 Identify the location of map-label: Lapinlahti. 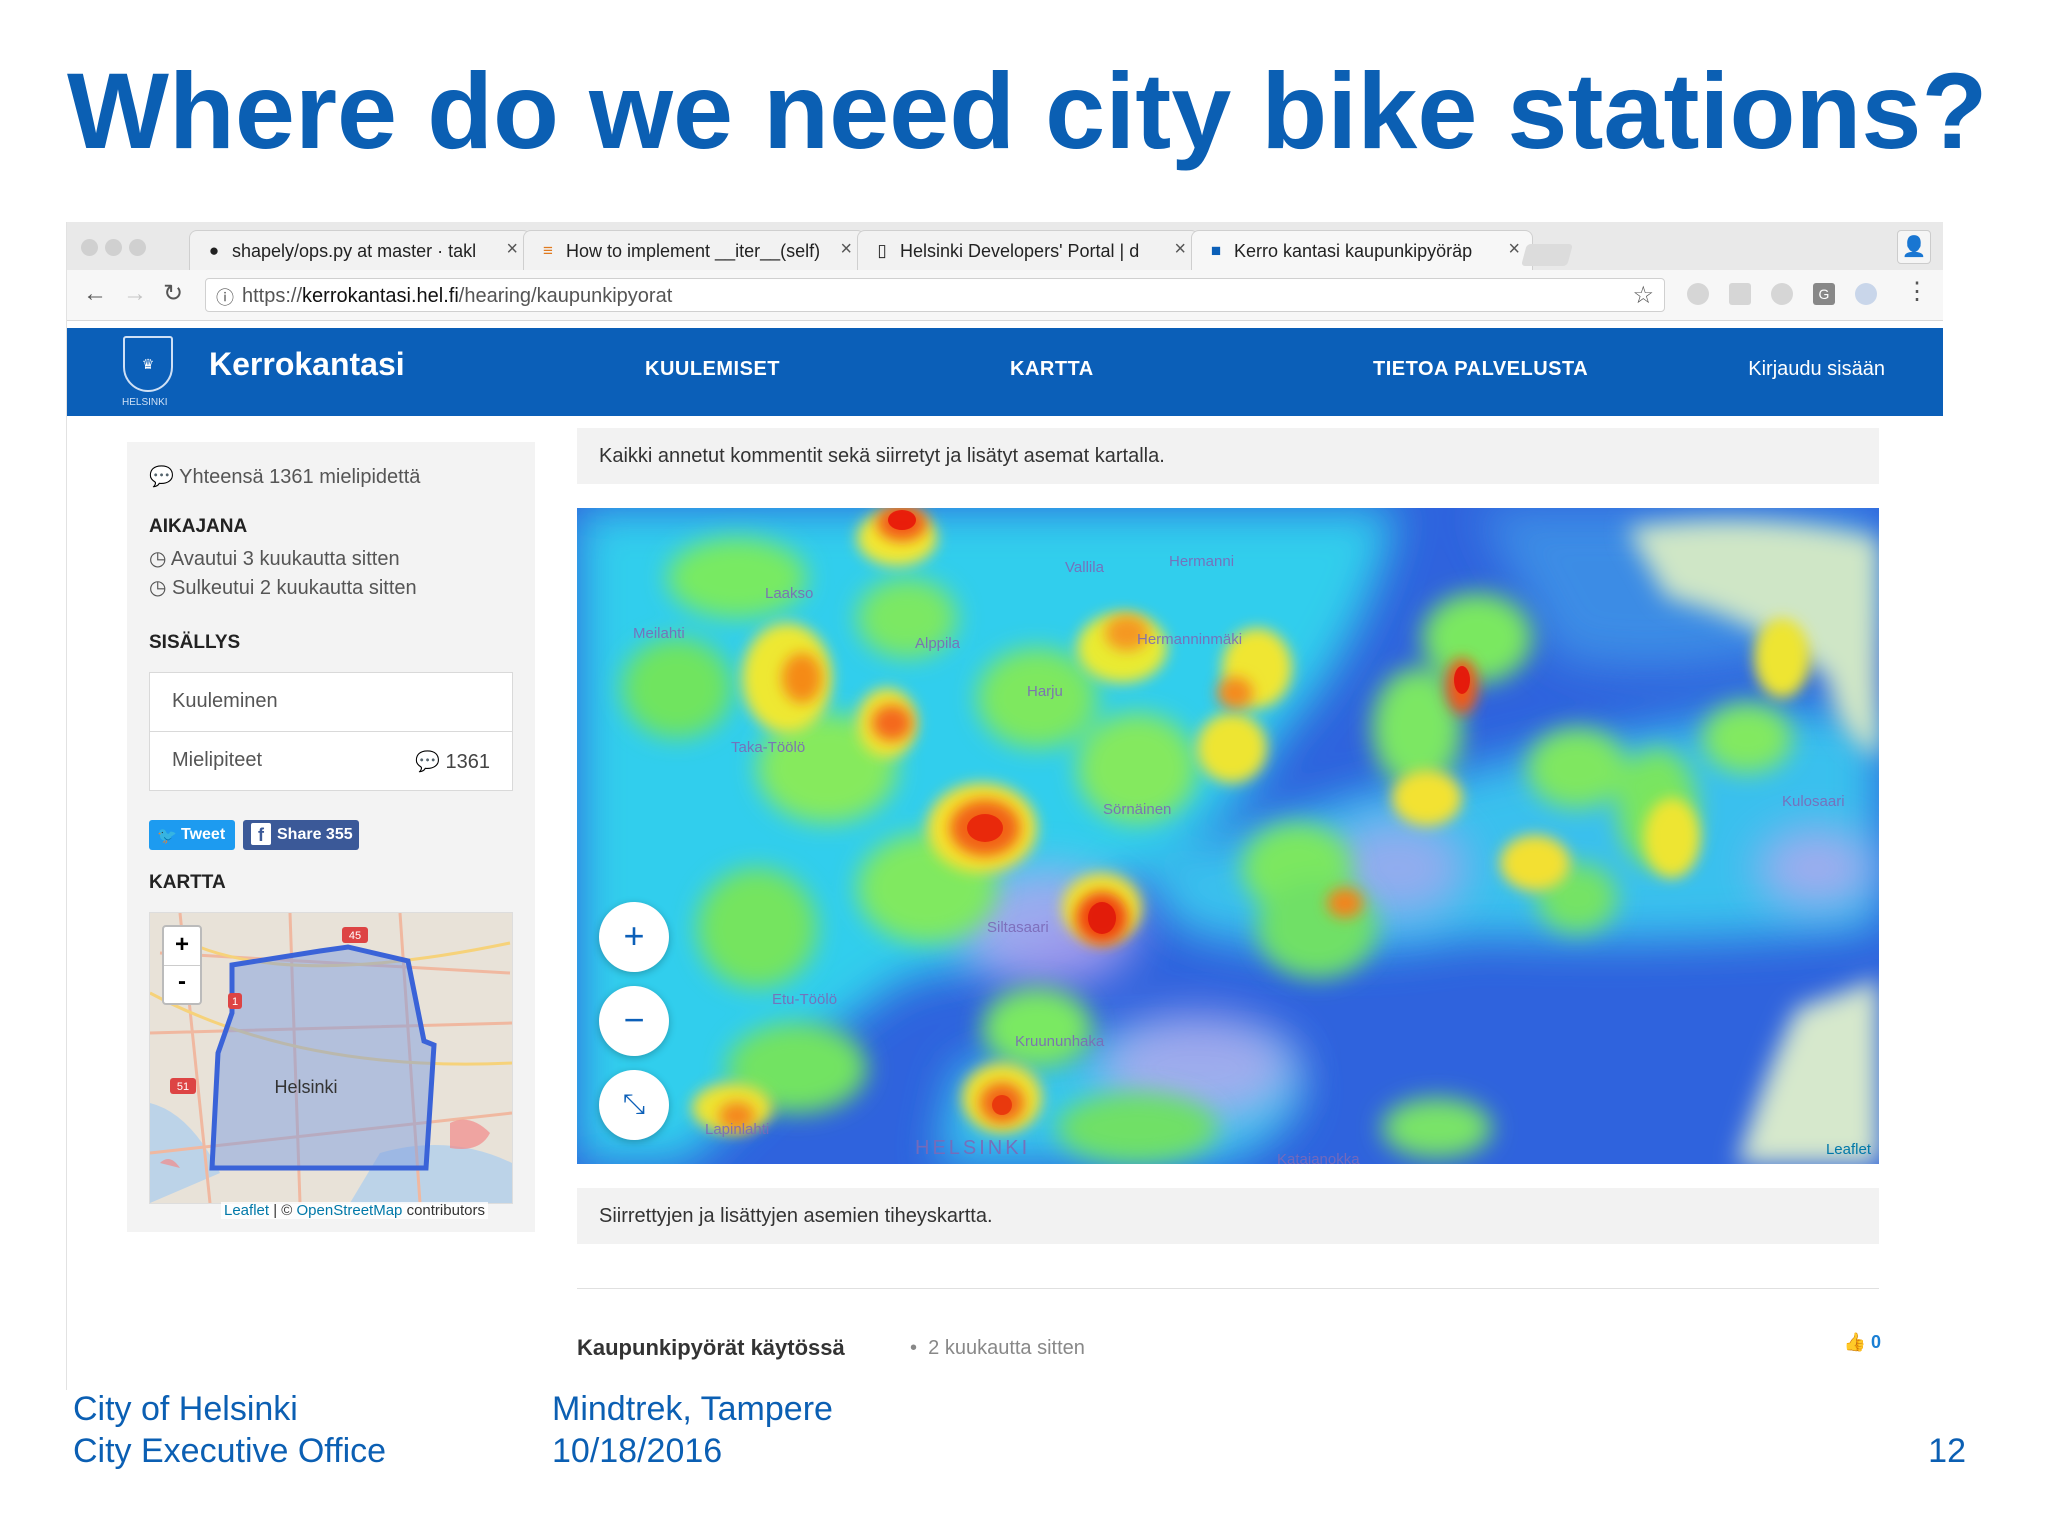
(737, 1129).